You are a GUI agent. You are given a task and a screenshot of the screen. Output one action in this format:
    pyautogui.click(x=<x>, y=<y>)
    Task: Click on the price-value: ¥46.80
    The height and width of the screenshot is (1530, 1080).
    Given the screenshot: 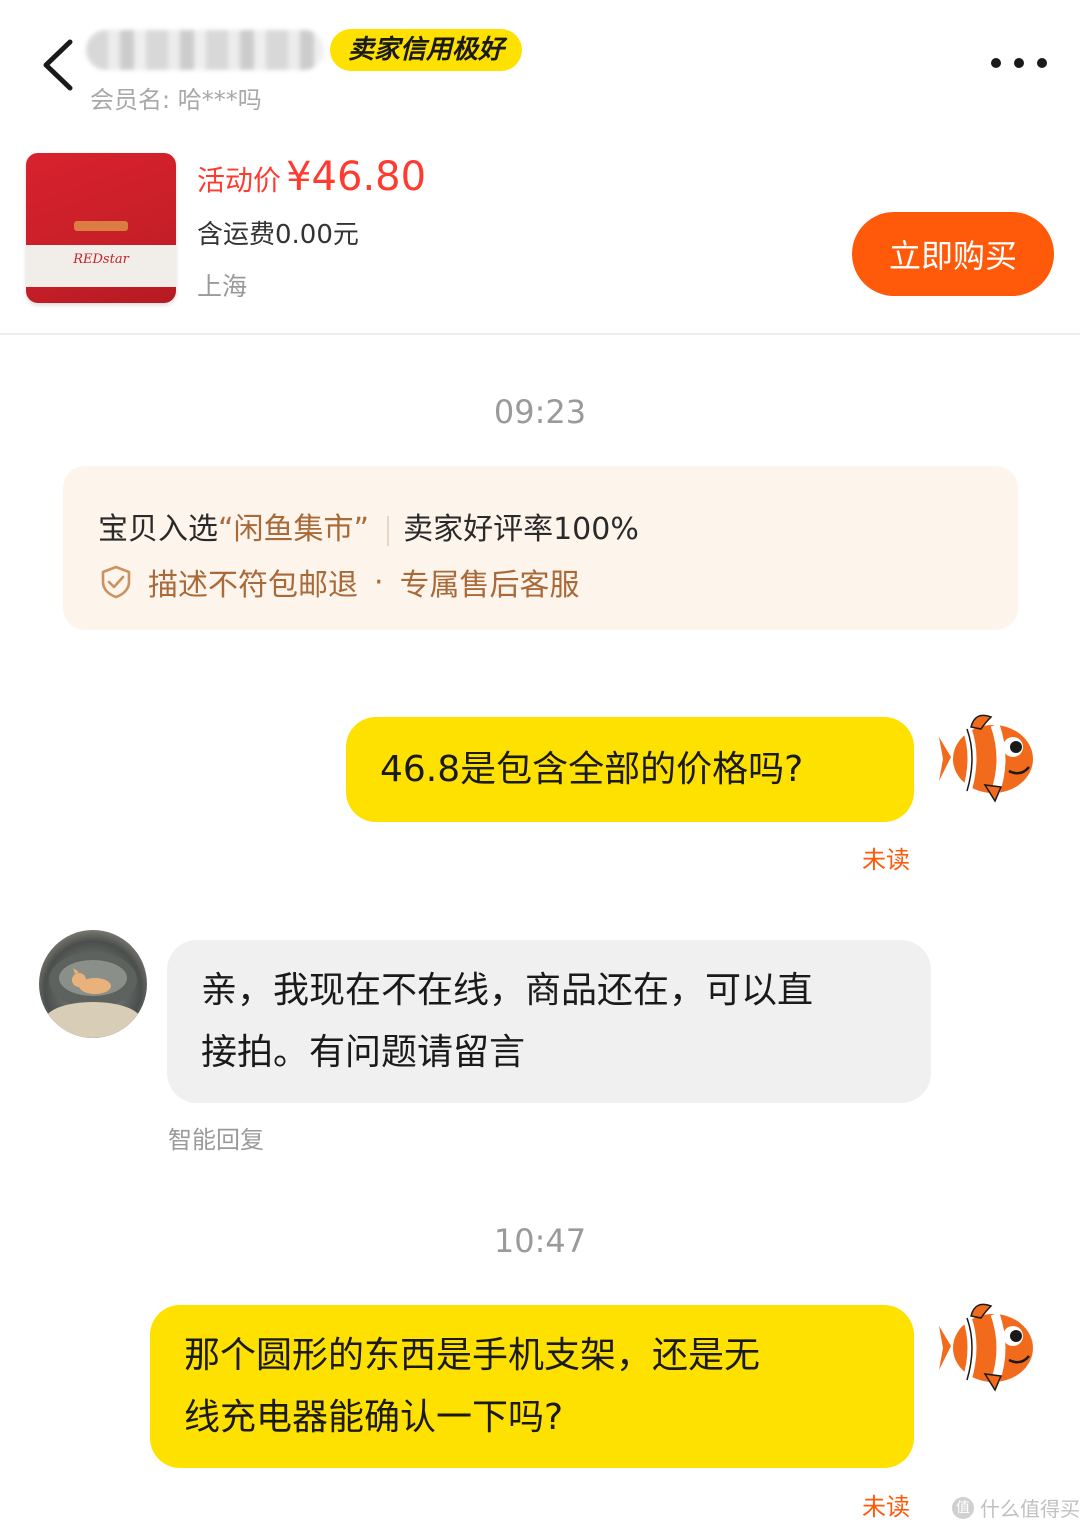 What is the action you would take?
    pyautogui.click(x=356, y=177)
    